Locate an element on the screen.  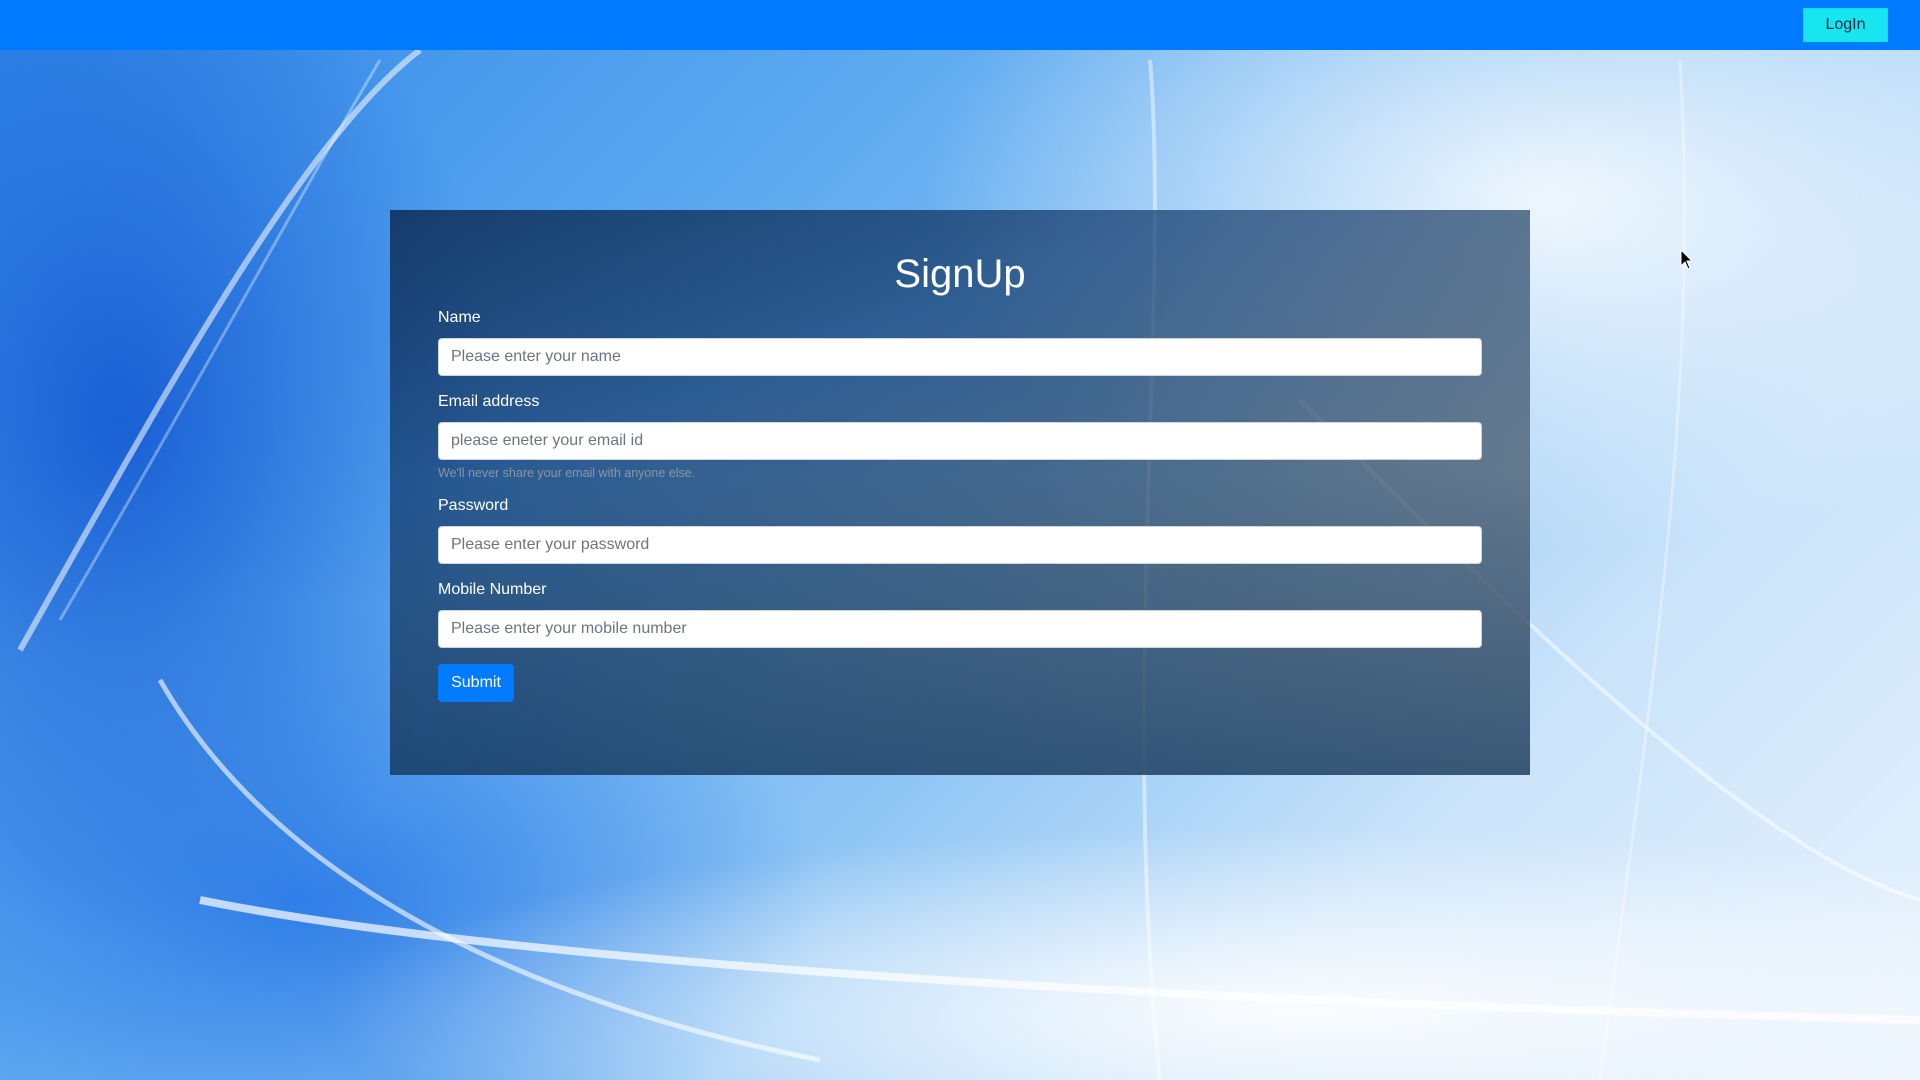
email-input is located at coordinates (960, 441).